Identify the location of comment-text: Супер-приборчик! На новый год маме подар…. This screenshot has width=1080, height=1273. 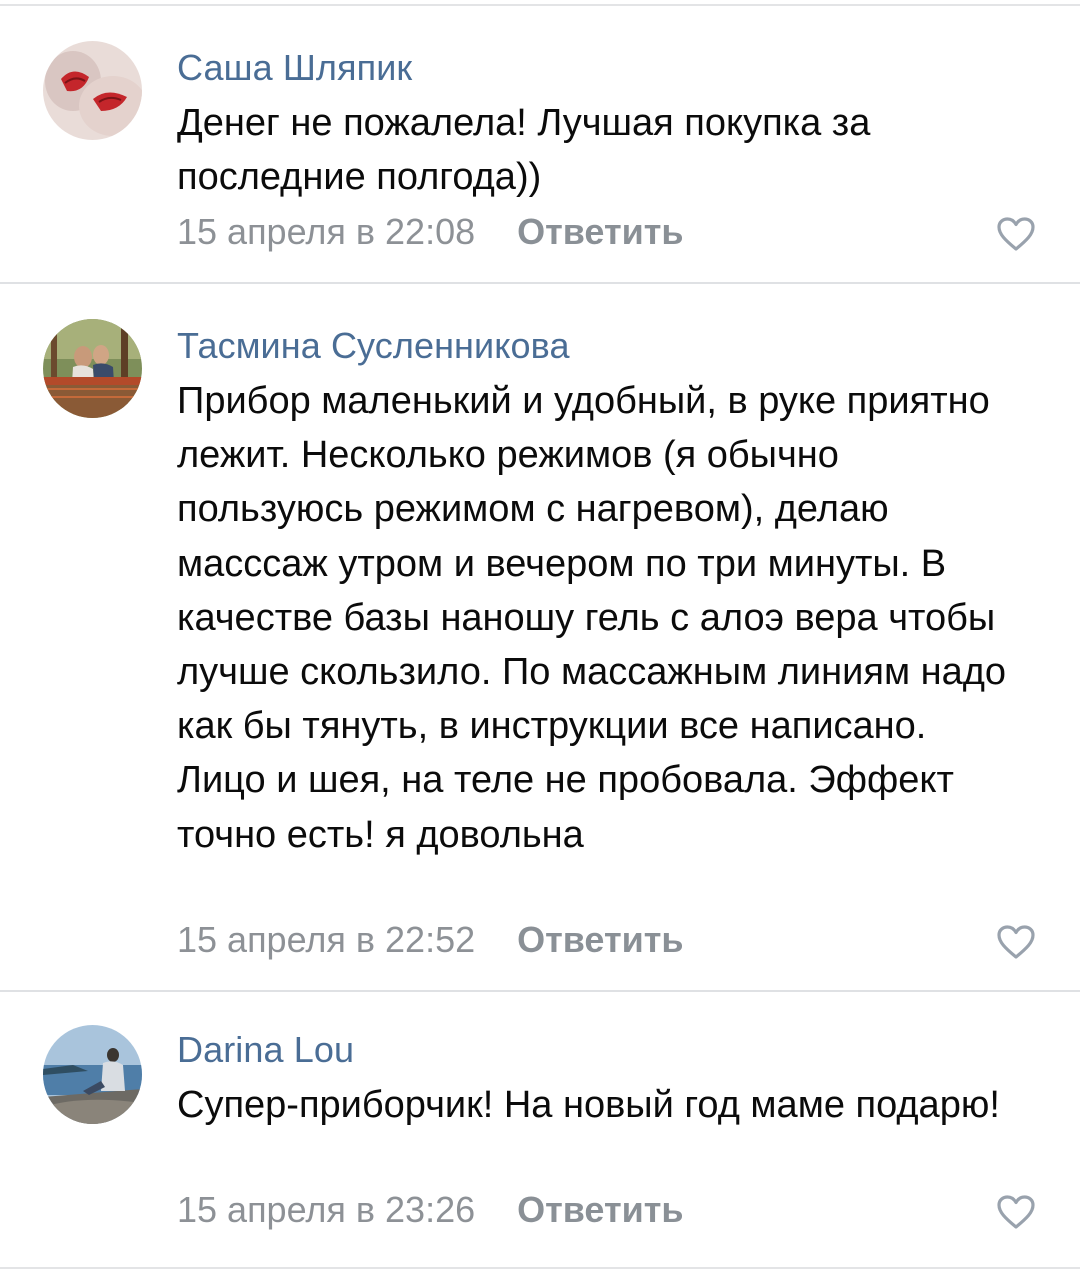
(598, 1105).